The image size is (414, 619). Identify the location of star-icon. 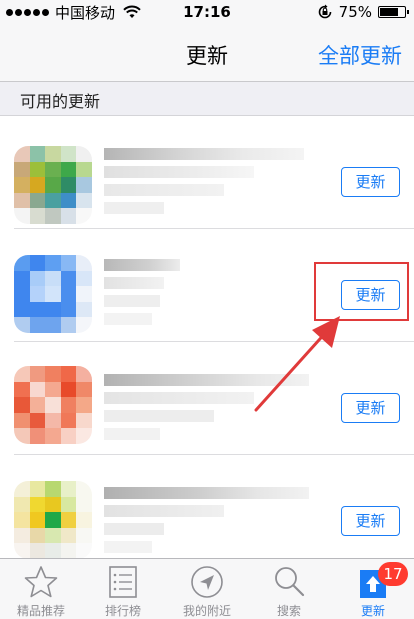
(41, 582).